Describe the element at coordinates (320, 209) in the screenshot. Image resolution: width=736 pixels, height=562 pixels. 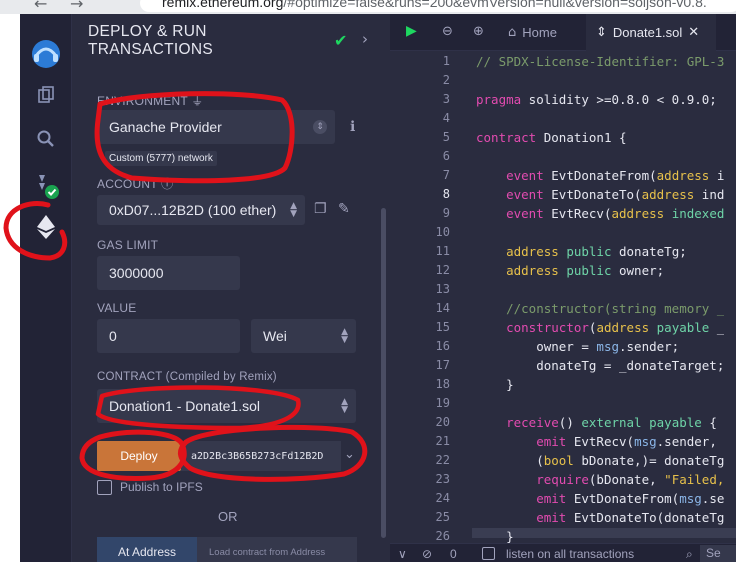
I see `copy-icon: ❐` at that location.